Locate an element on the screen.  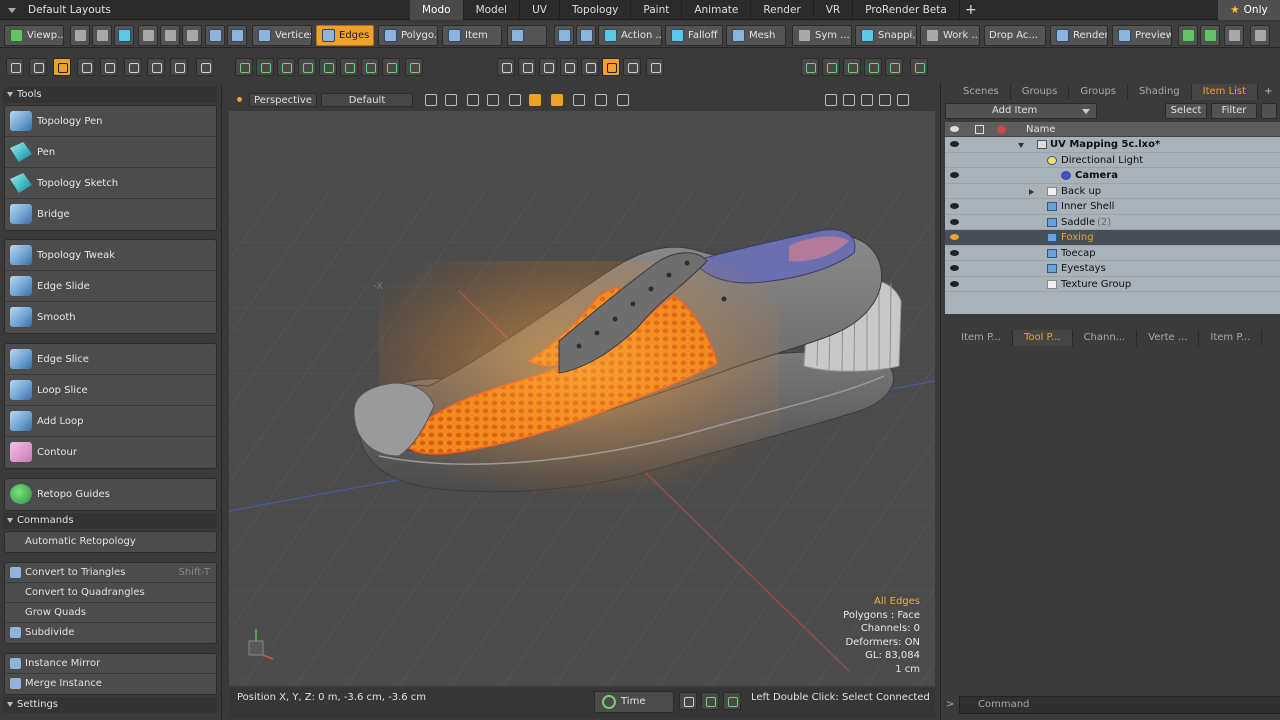
mesh-button: Mesh is located at coordinates (756, 35).